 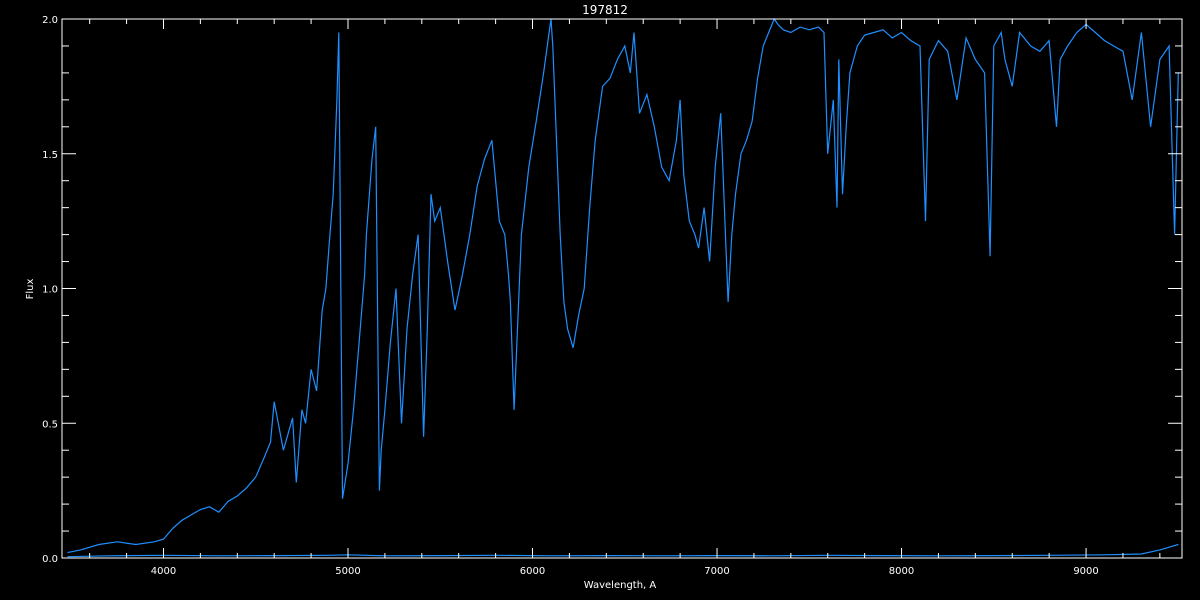 What do you see at coordinates (532, 571) in the screenshot?
I see `x-tick-label: 6000` at bounding box center [532, 571].